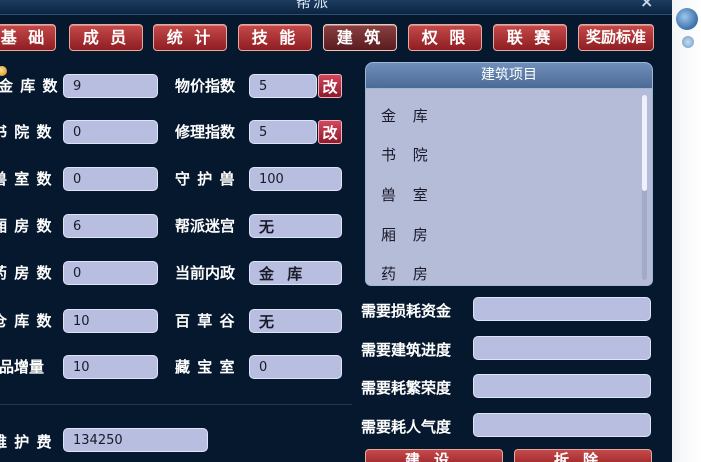  Describe the element at coordinates (106, 37) in the screenshot. I see `tab-members: 成 员` at that location.